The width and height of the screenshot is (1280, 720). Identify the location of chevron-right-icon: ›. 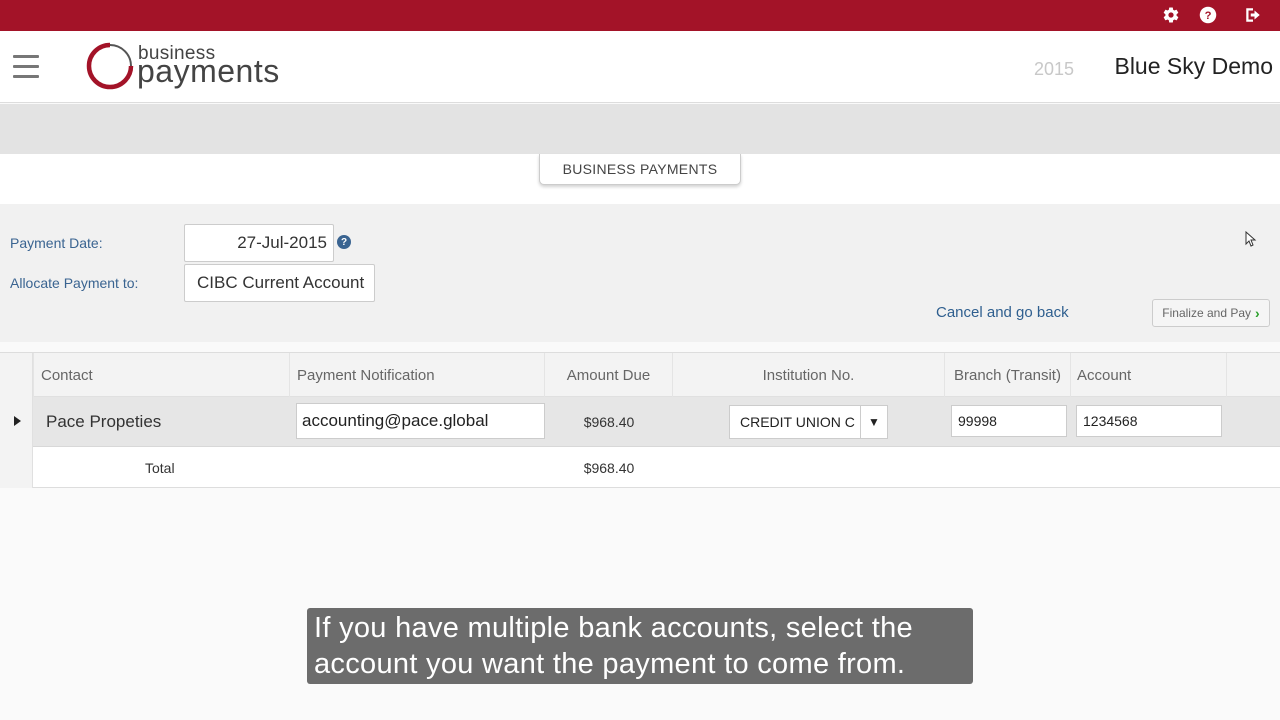
(1257, 313).